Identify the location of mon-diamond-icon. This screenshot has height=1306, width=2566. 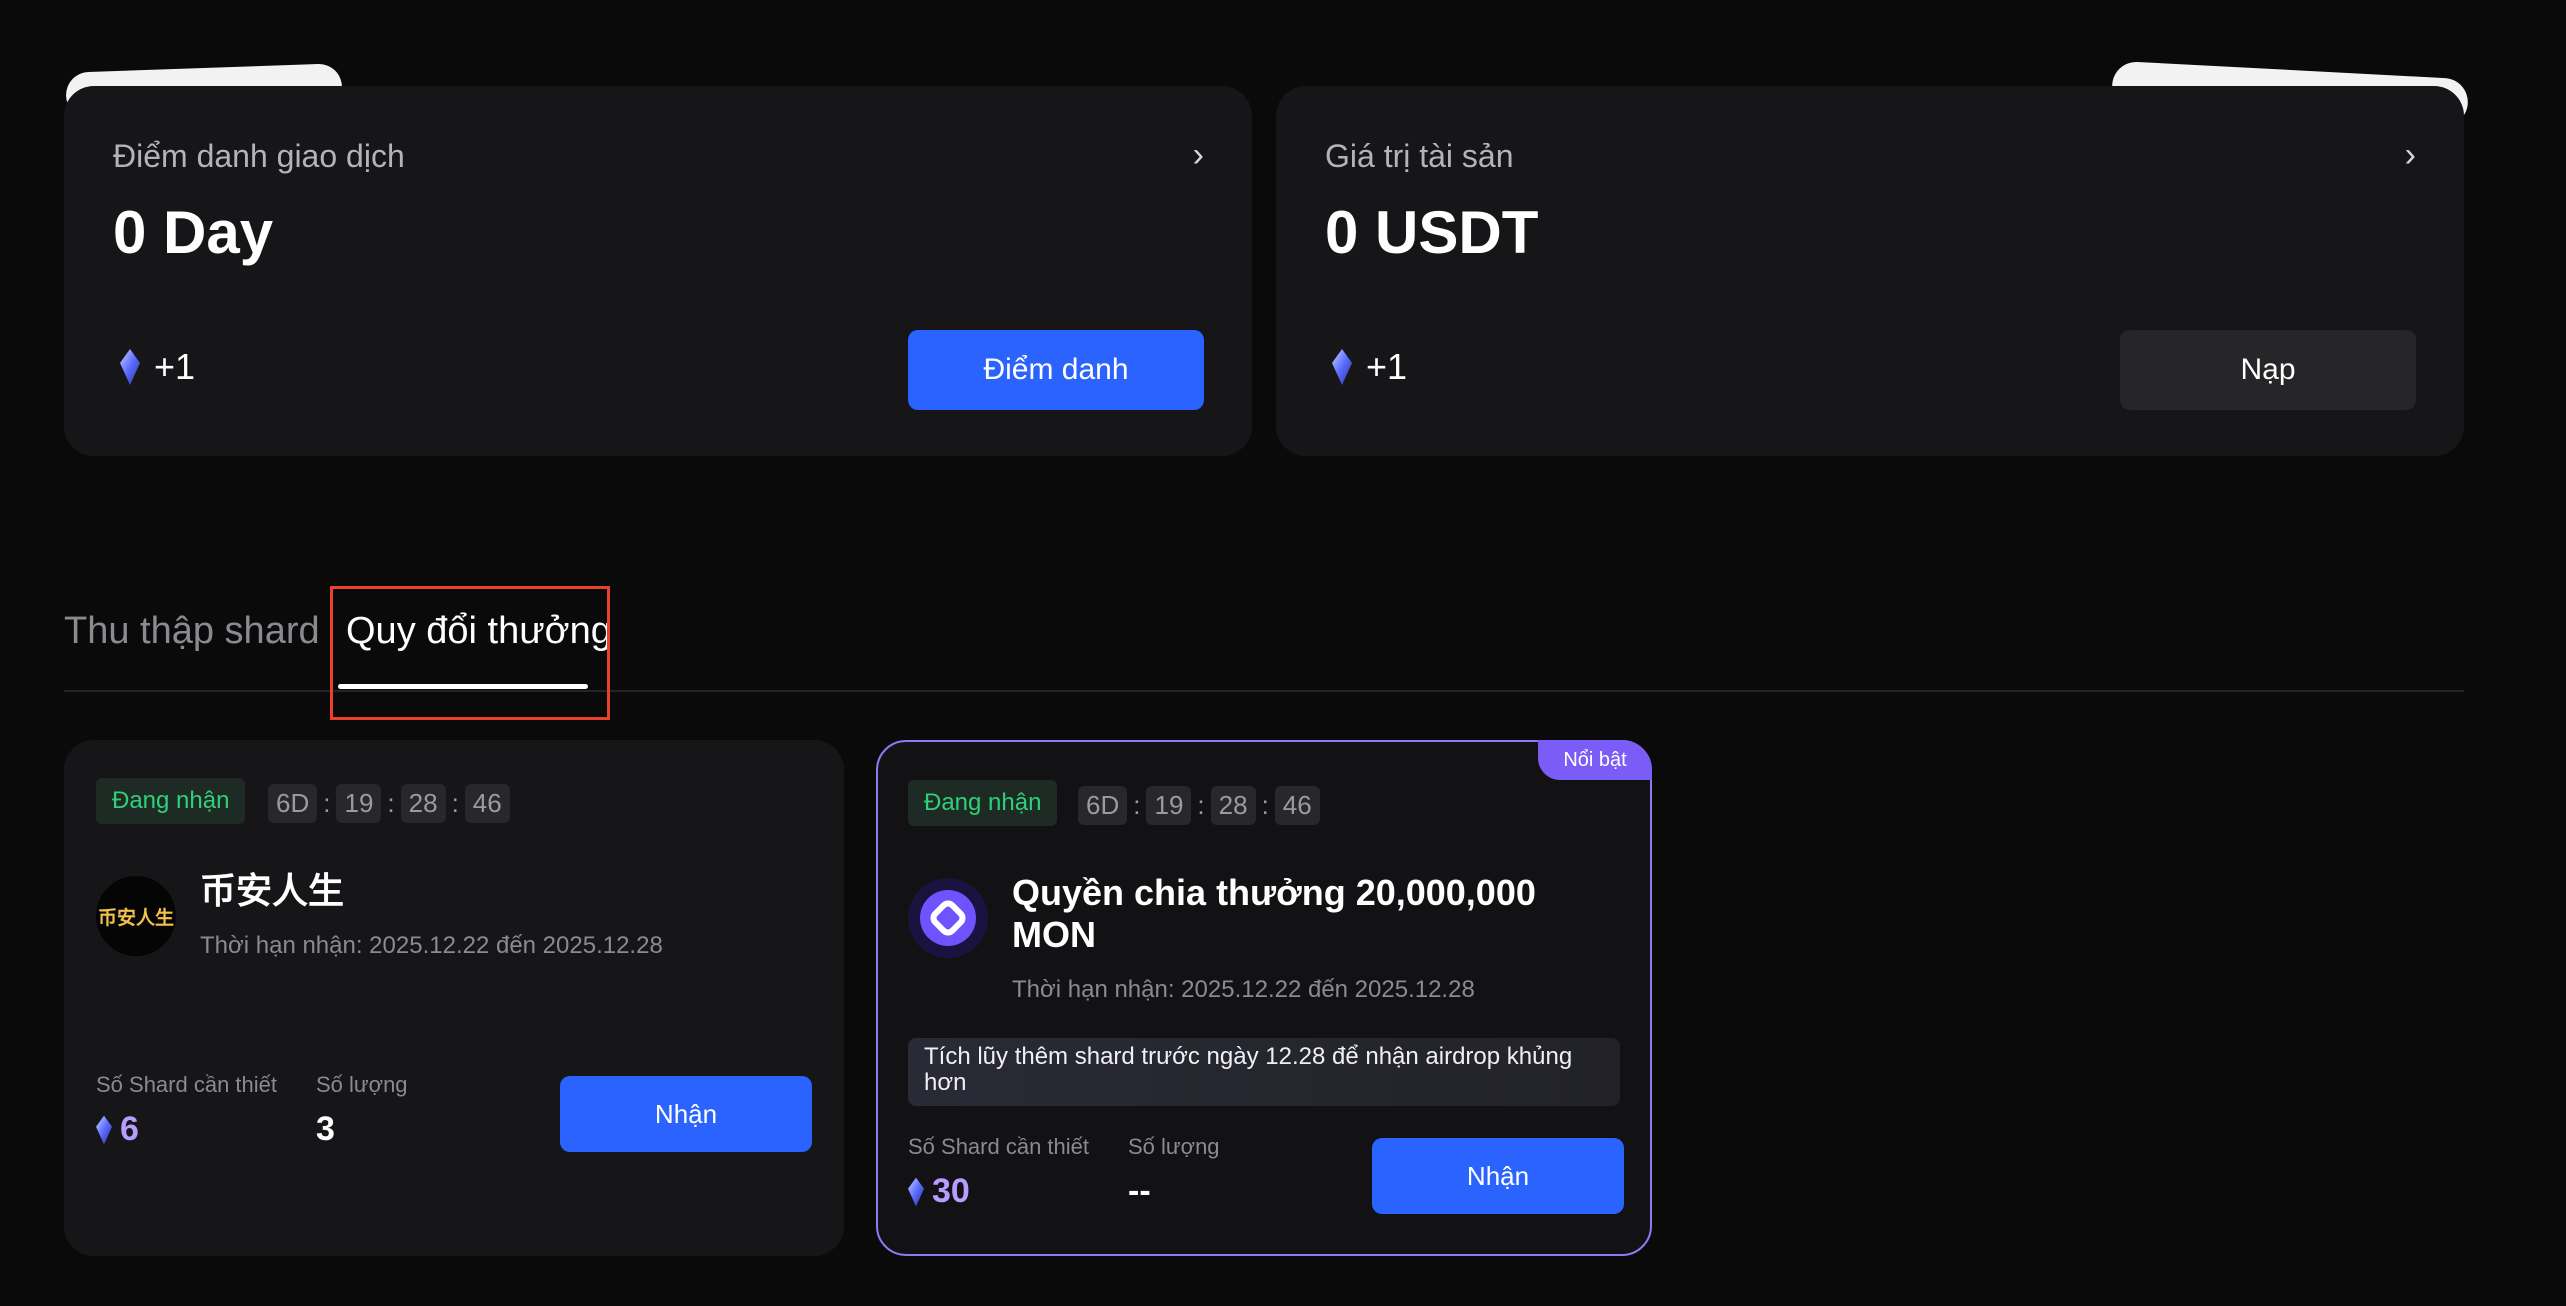
(948, 918).